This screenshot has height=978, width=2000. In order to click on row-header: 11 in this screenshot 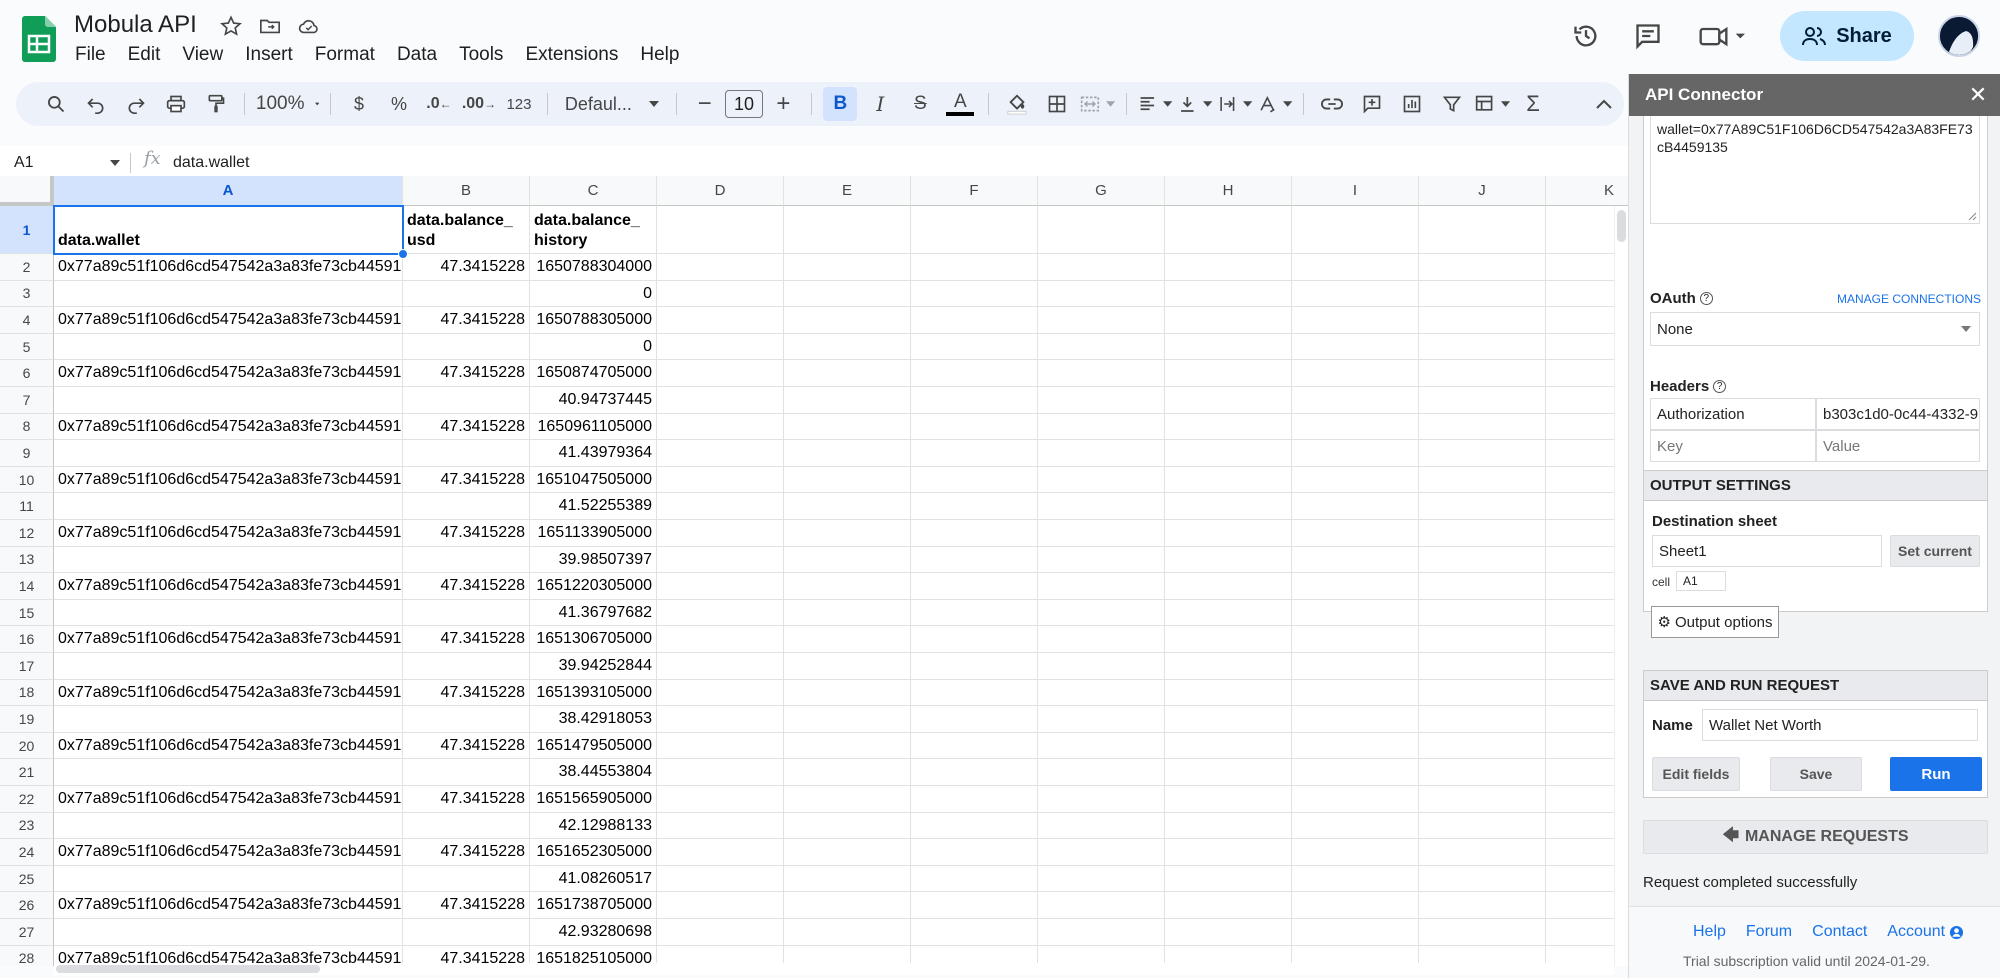, I will do `click(27, 506)`.